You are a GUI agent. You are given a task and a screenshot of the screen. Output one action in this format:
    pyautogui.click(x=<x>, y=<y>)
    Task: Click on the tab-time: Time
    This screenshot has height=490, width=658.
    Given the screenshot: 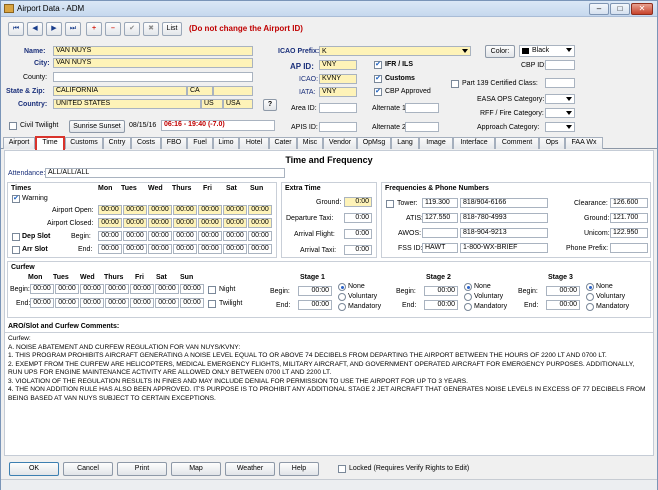 What is the action you would take?
    pyautogui.click(x=50, y=143)
    